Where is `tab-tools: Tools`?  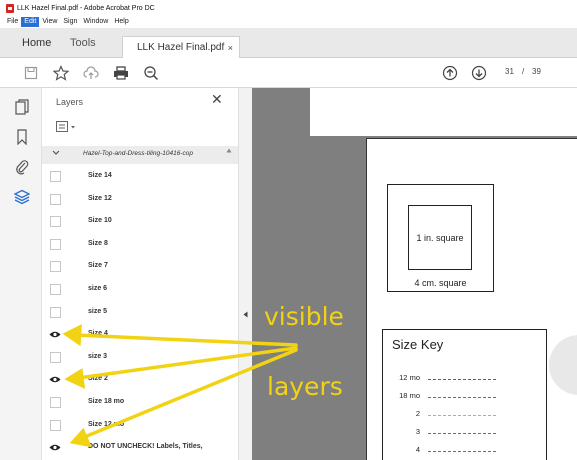
tab-tools: Tools is located at coordinates (83, 46).